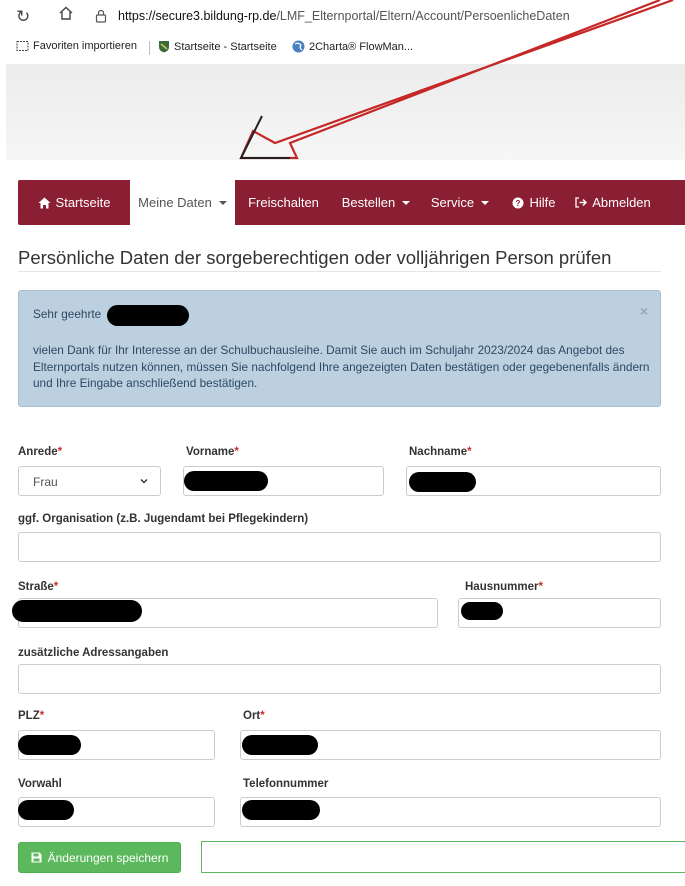  What do you see at coordinates (46, 810) in the screenshot?
I see `redacted-vorwahl` at bounding box center [46, 810].